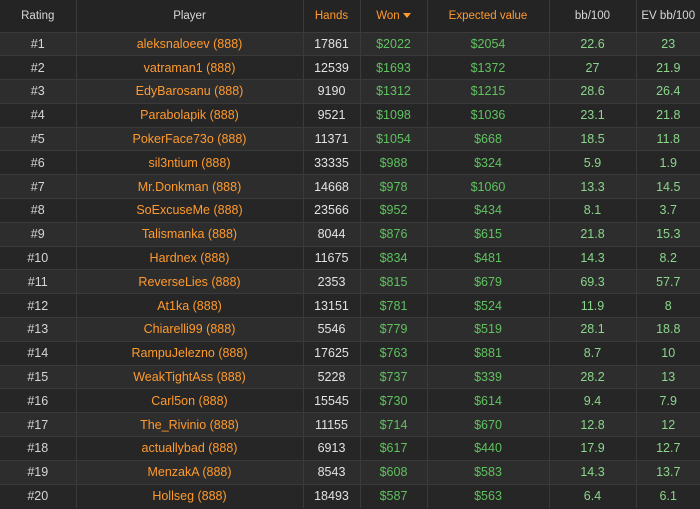 Image resolution: width=700 pixels, height=509 pixels. Describe the element at coordinates (37, 67) in the screenshot. I see `rank-cell: #2` at that location.